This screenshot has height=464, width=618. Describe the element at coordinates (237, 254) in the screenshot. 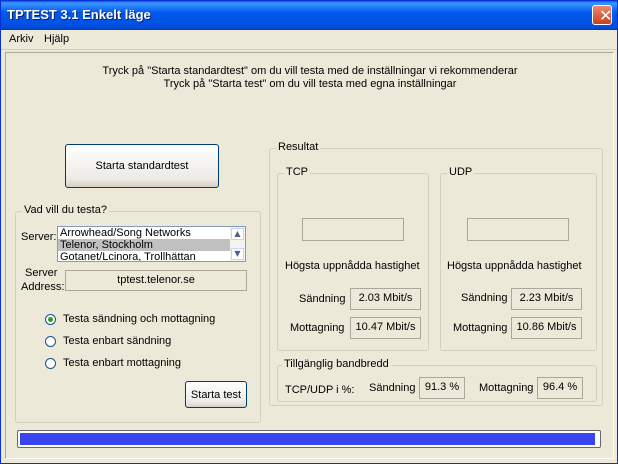

I see `scroll-down-icon: ▼` at that location.